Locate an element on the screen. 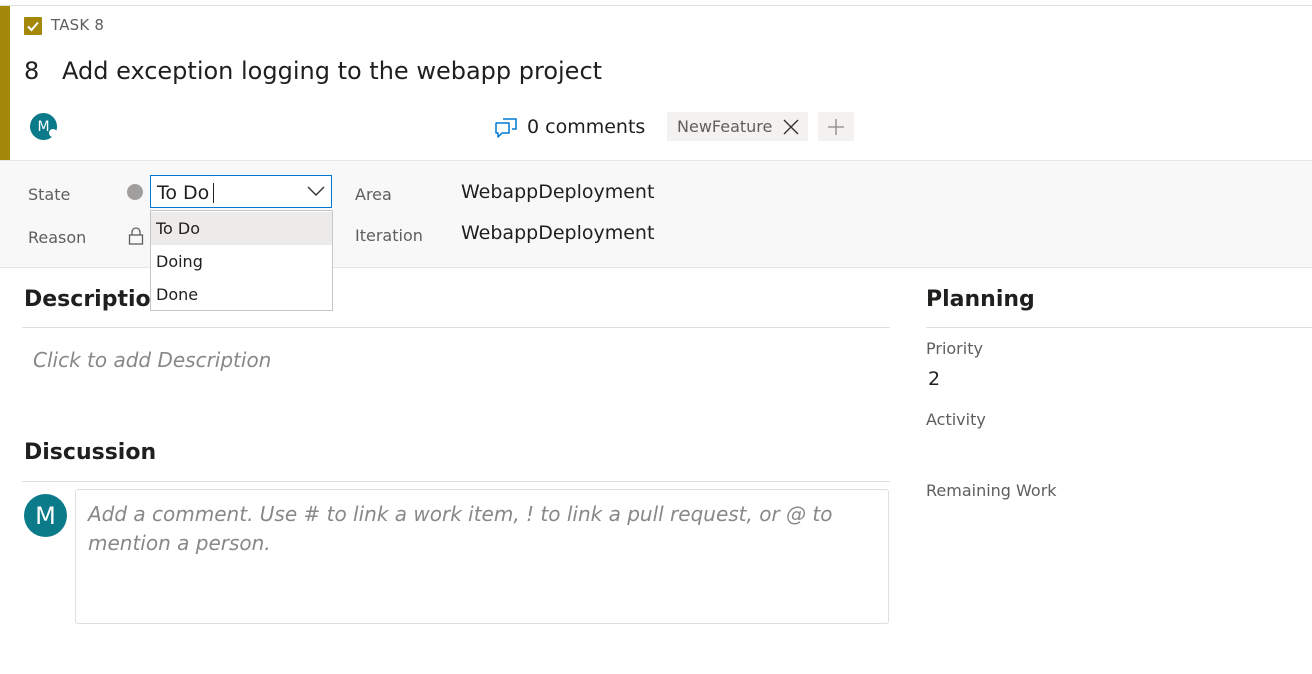 The height and width of the screenshot is (674, 1312). avatar: M is located at coordinates (45, 515).